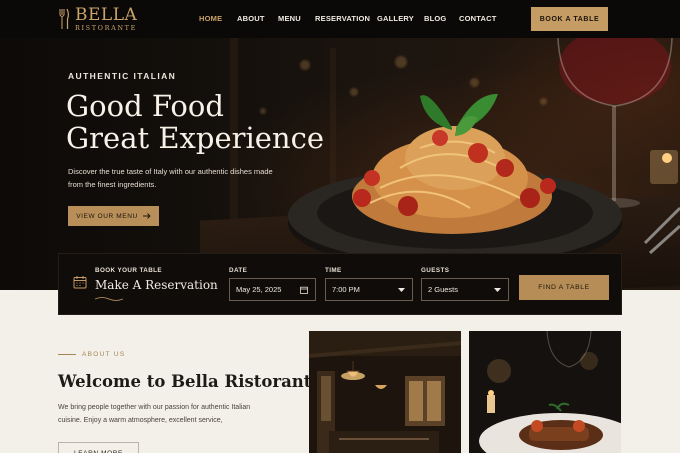 The width and height of the screenshot is (680, 453). Describe the element at coordinates (289, 18) in the screenshot. I see `nav-item-menu: MENU` at that location.